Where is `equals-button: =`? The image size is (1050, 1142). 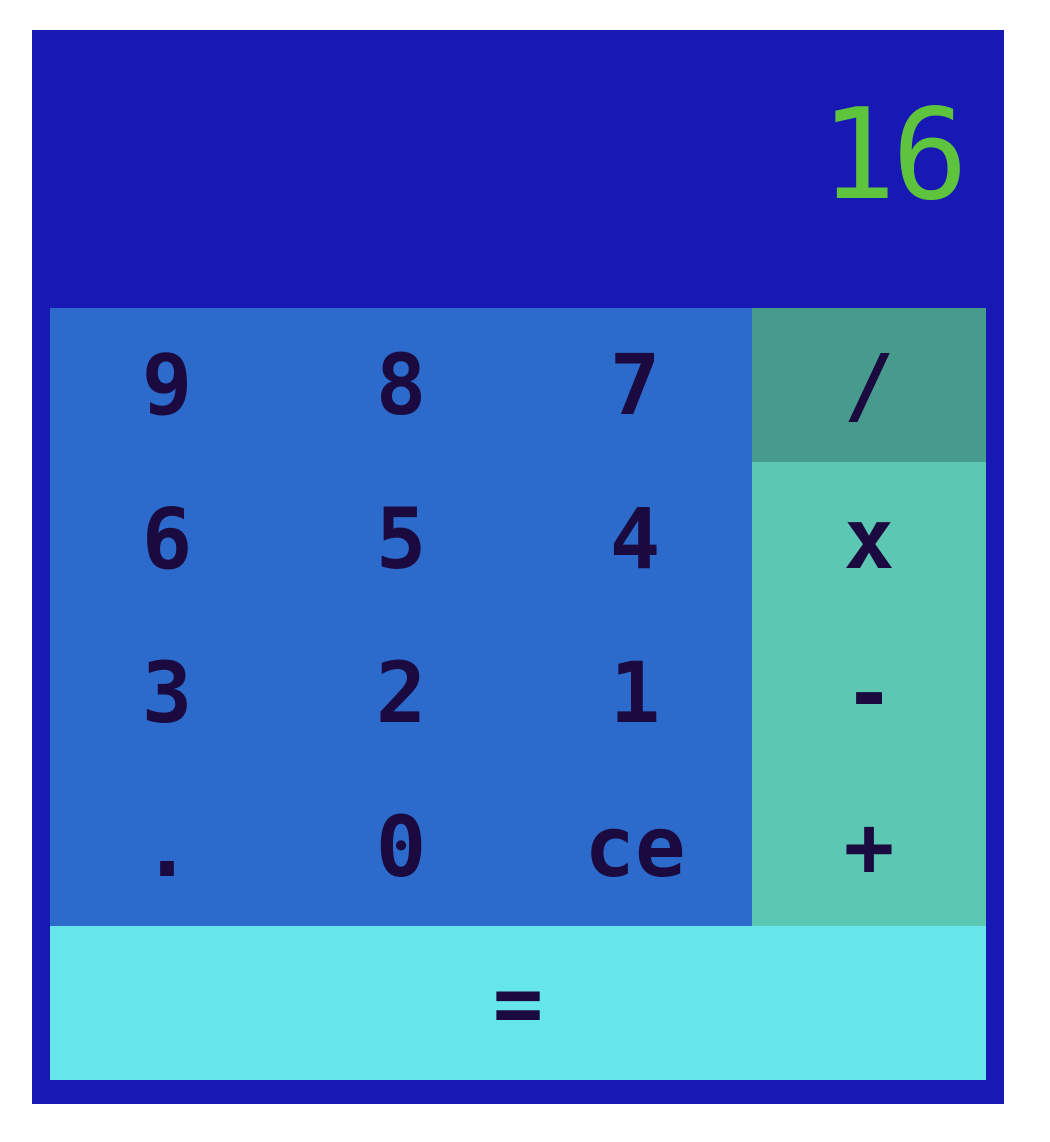
equals-button: = is located at coordinates (518, 1003).